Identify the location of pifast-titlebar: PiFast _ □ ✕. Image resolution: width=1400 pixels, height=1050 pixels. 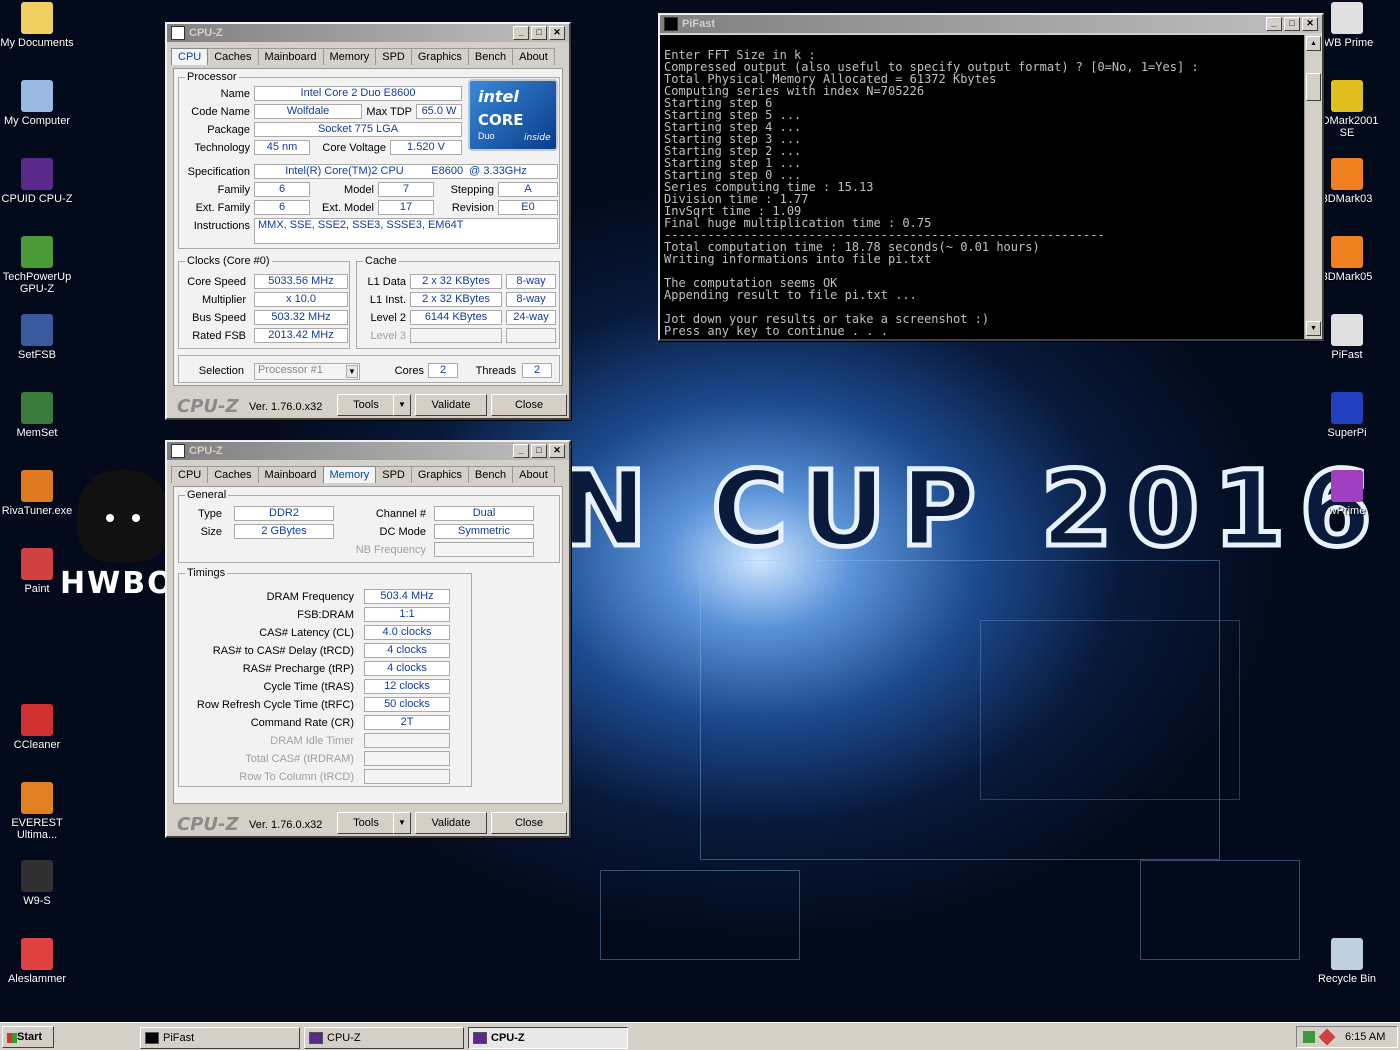
(991, 24).